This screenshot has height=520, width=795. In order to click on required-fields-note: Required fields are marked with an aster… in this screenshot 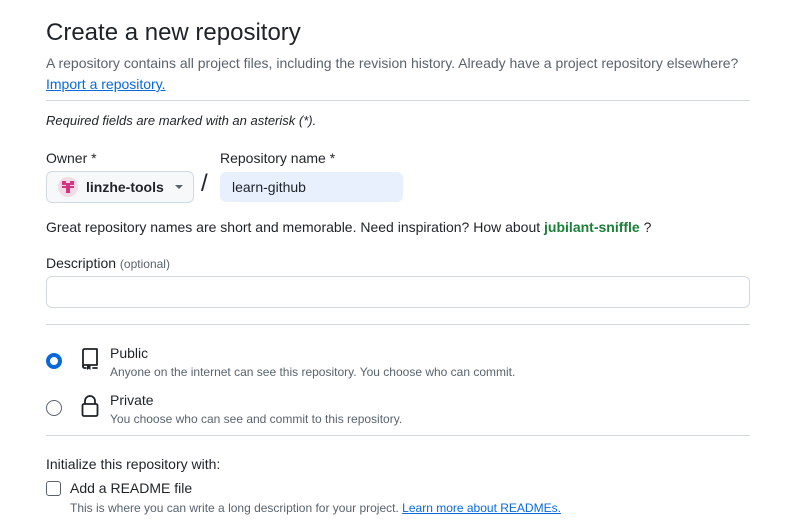, I will do `click(181, 120)`.